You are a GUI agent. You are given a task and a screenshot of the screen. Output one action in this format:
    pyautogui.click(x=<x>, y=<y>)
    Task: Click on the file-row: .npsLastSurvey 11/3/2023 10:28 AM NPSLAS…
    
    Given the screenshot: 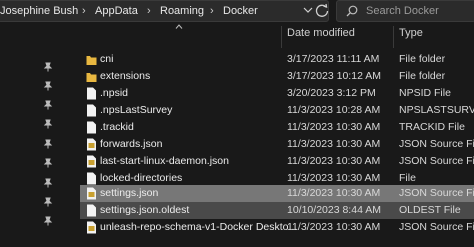 What is the action you would take?
    pyautogui.click(x=277, y=110)
    